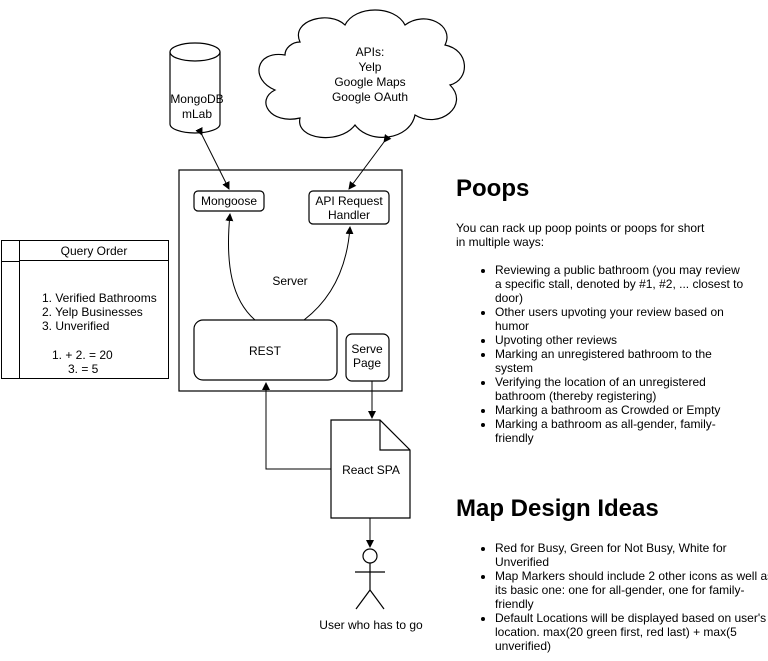 The image size is (768, 661). Describe the element at coordinates (620, 410) in the screenshot. I see `list-item: Marking a bathroom as Crowded or Empty` at that location.